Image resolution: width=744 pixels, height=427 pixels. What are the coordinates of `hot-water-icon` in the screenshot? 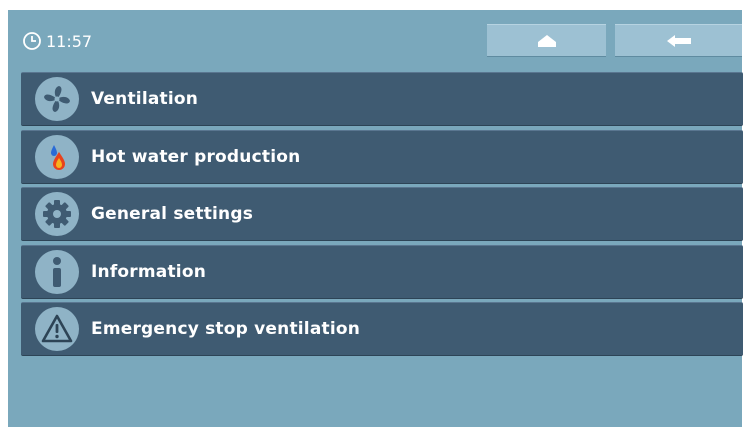 It's located at (57, 156).